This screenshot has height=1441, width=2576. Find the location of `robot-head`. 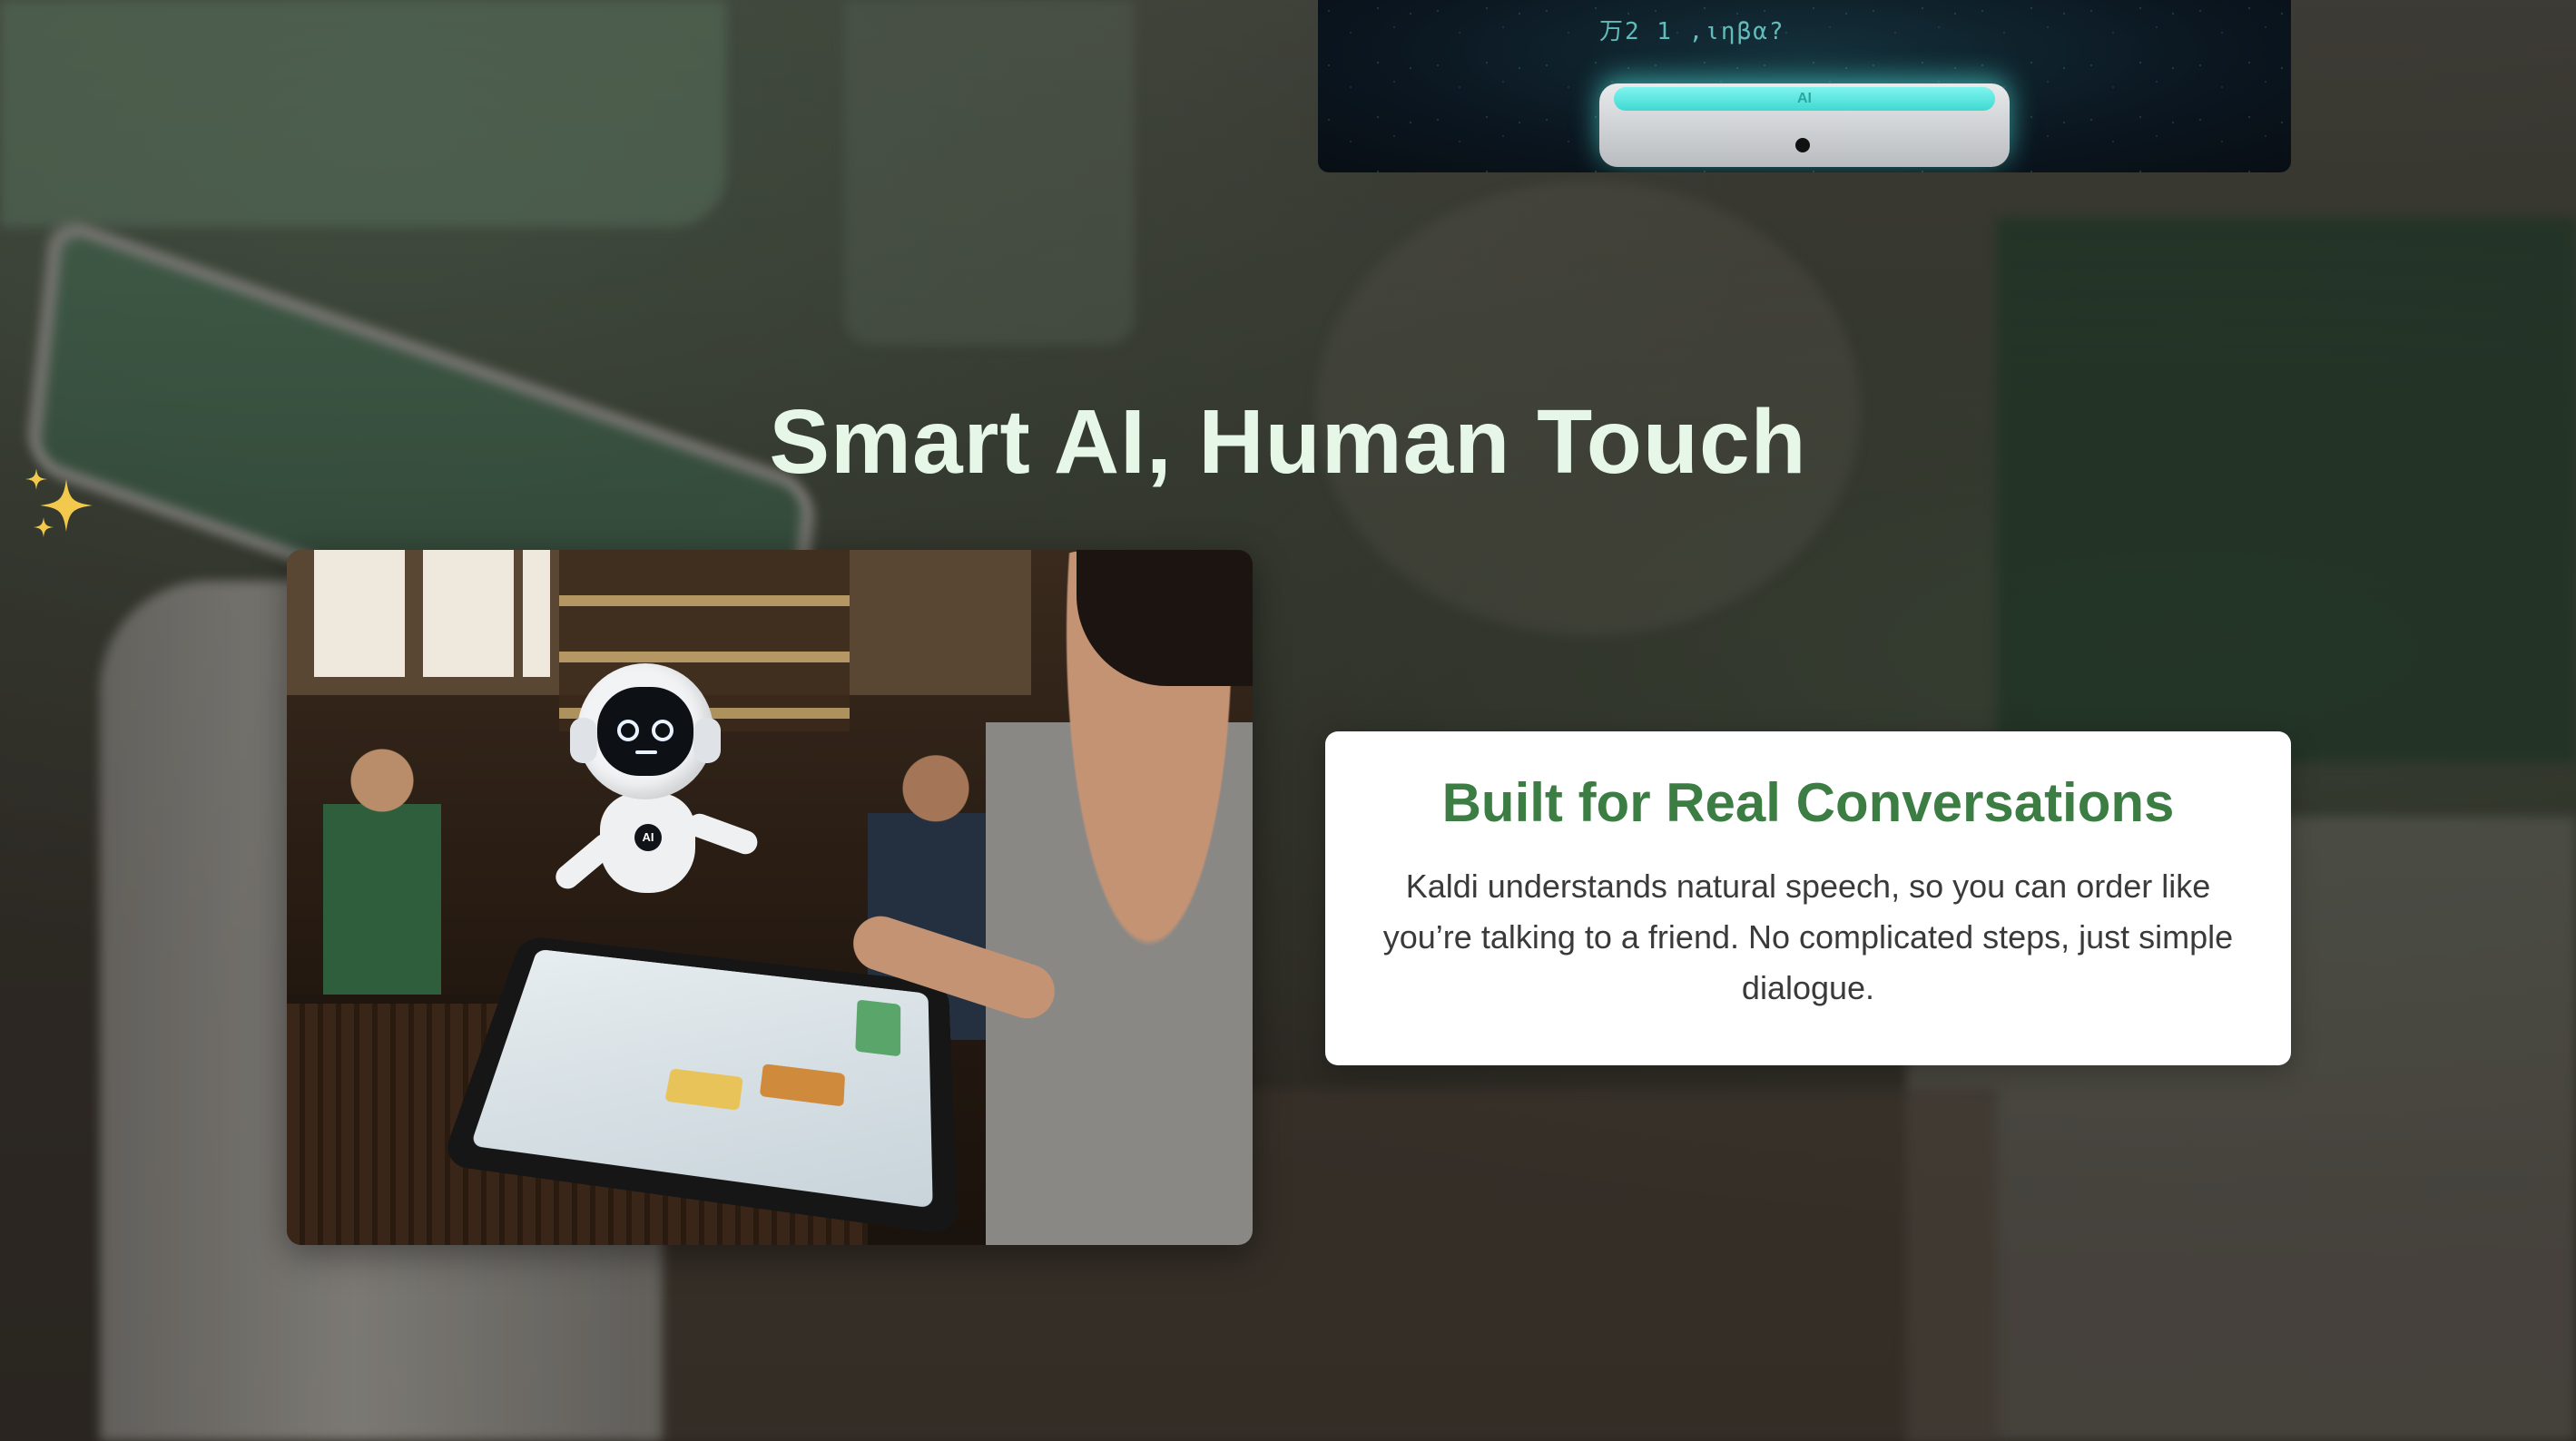

robot-head is located at coordinates (645, 731).